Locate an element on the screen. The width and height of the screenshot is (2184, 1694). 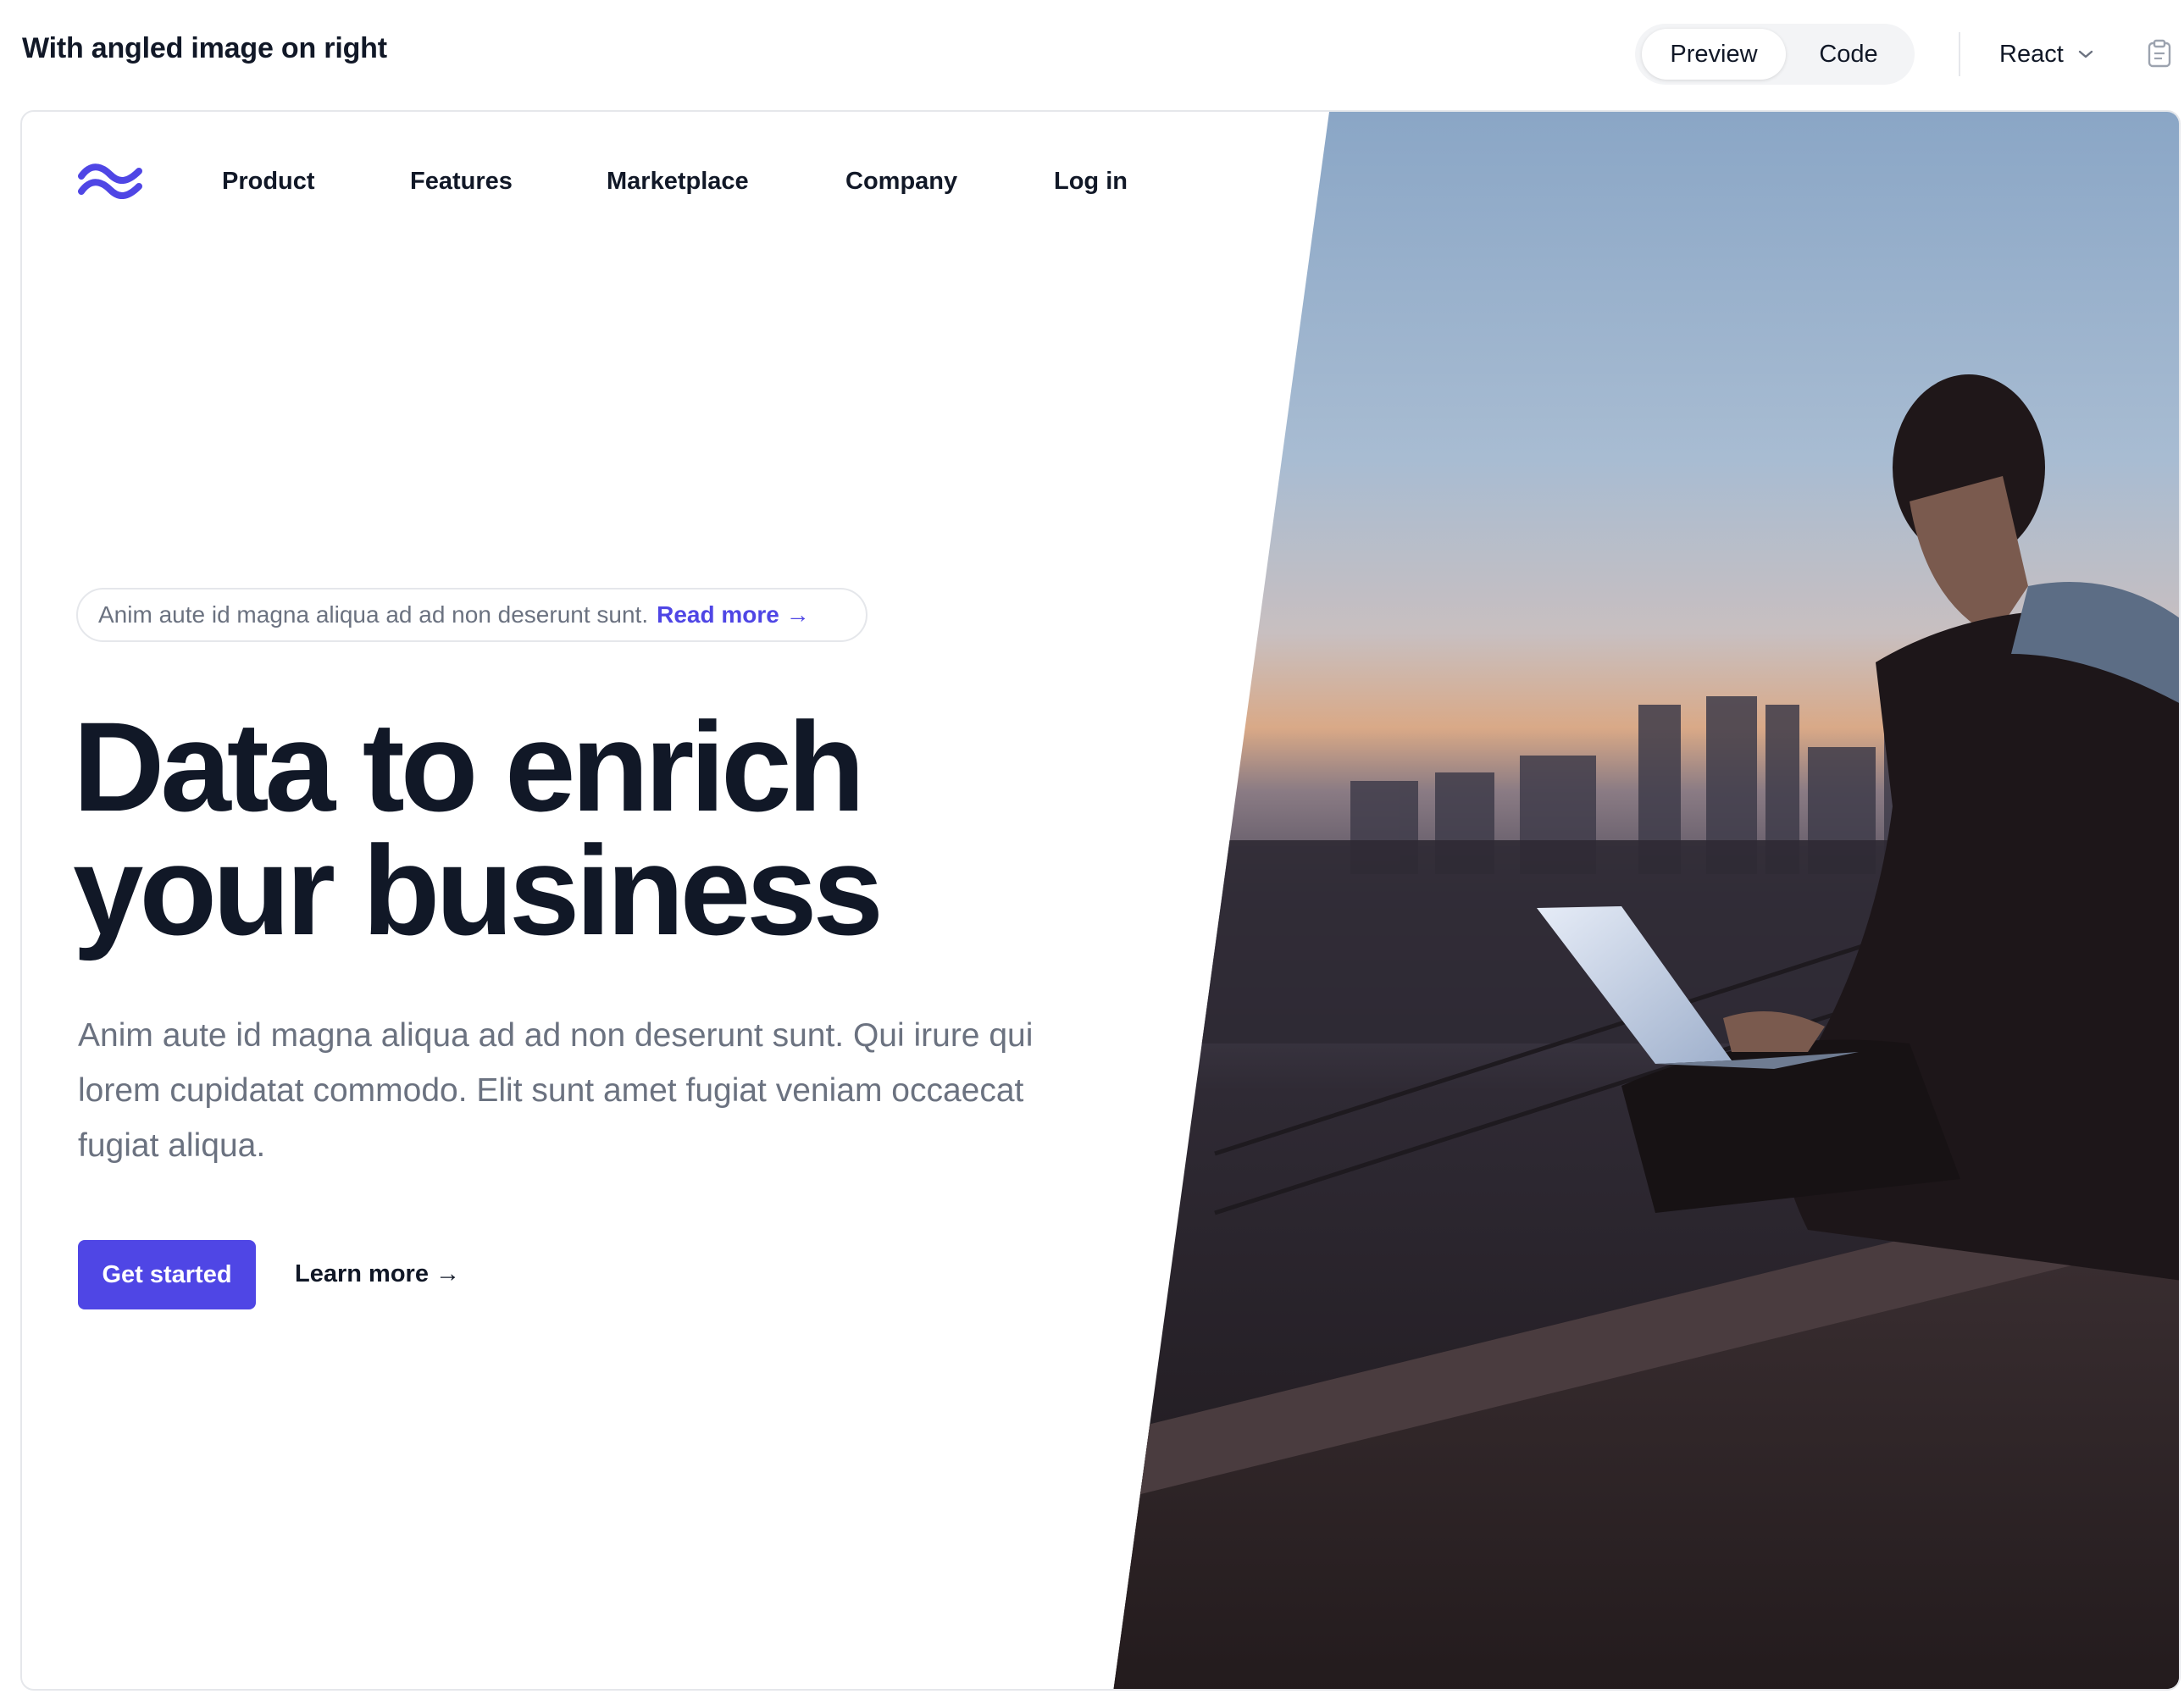
chevron-down-icon is located at coordinates (2085, 54).